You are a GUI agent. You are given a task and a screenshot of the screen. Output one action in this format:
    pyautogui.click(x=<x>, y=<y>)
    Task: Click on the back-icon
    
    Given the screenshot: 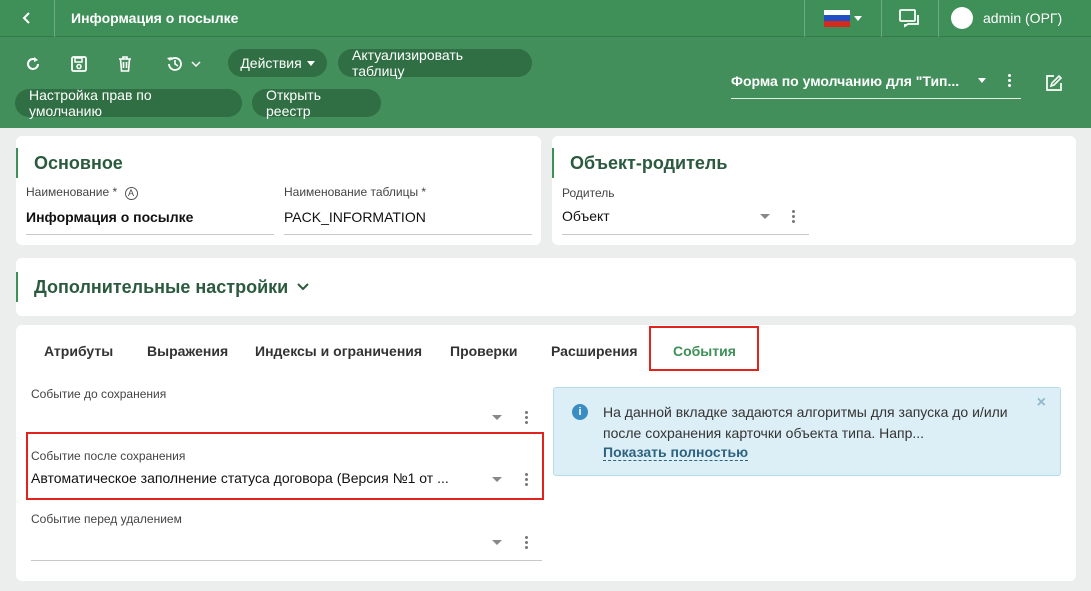 What is the action you would take?
    pyautogui.click(x=26, y=18)
    